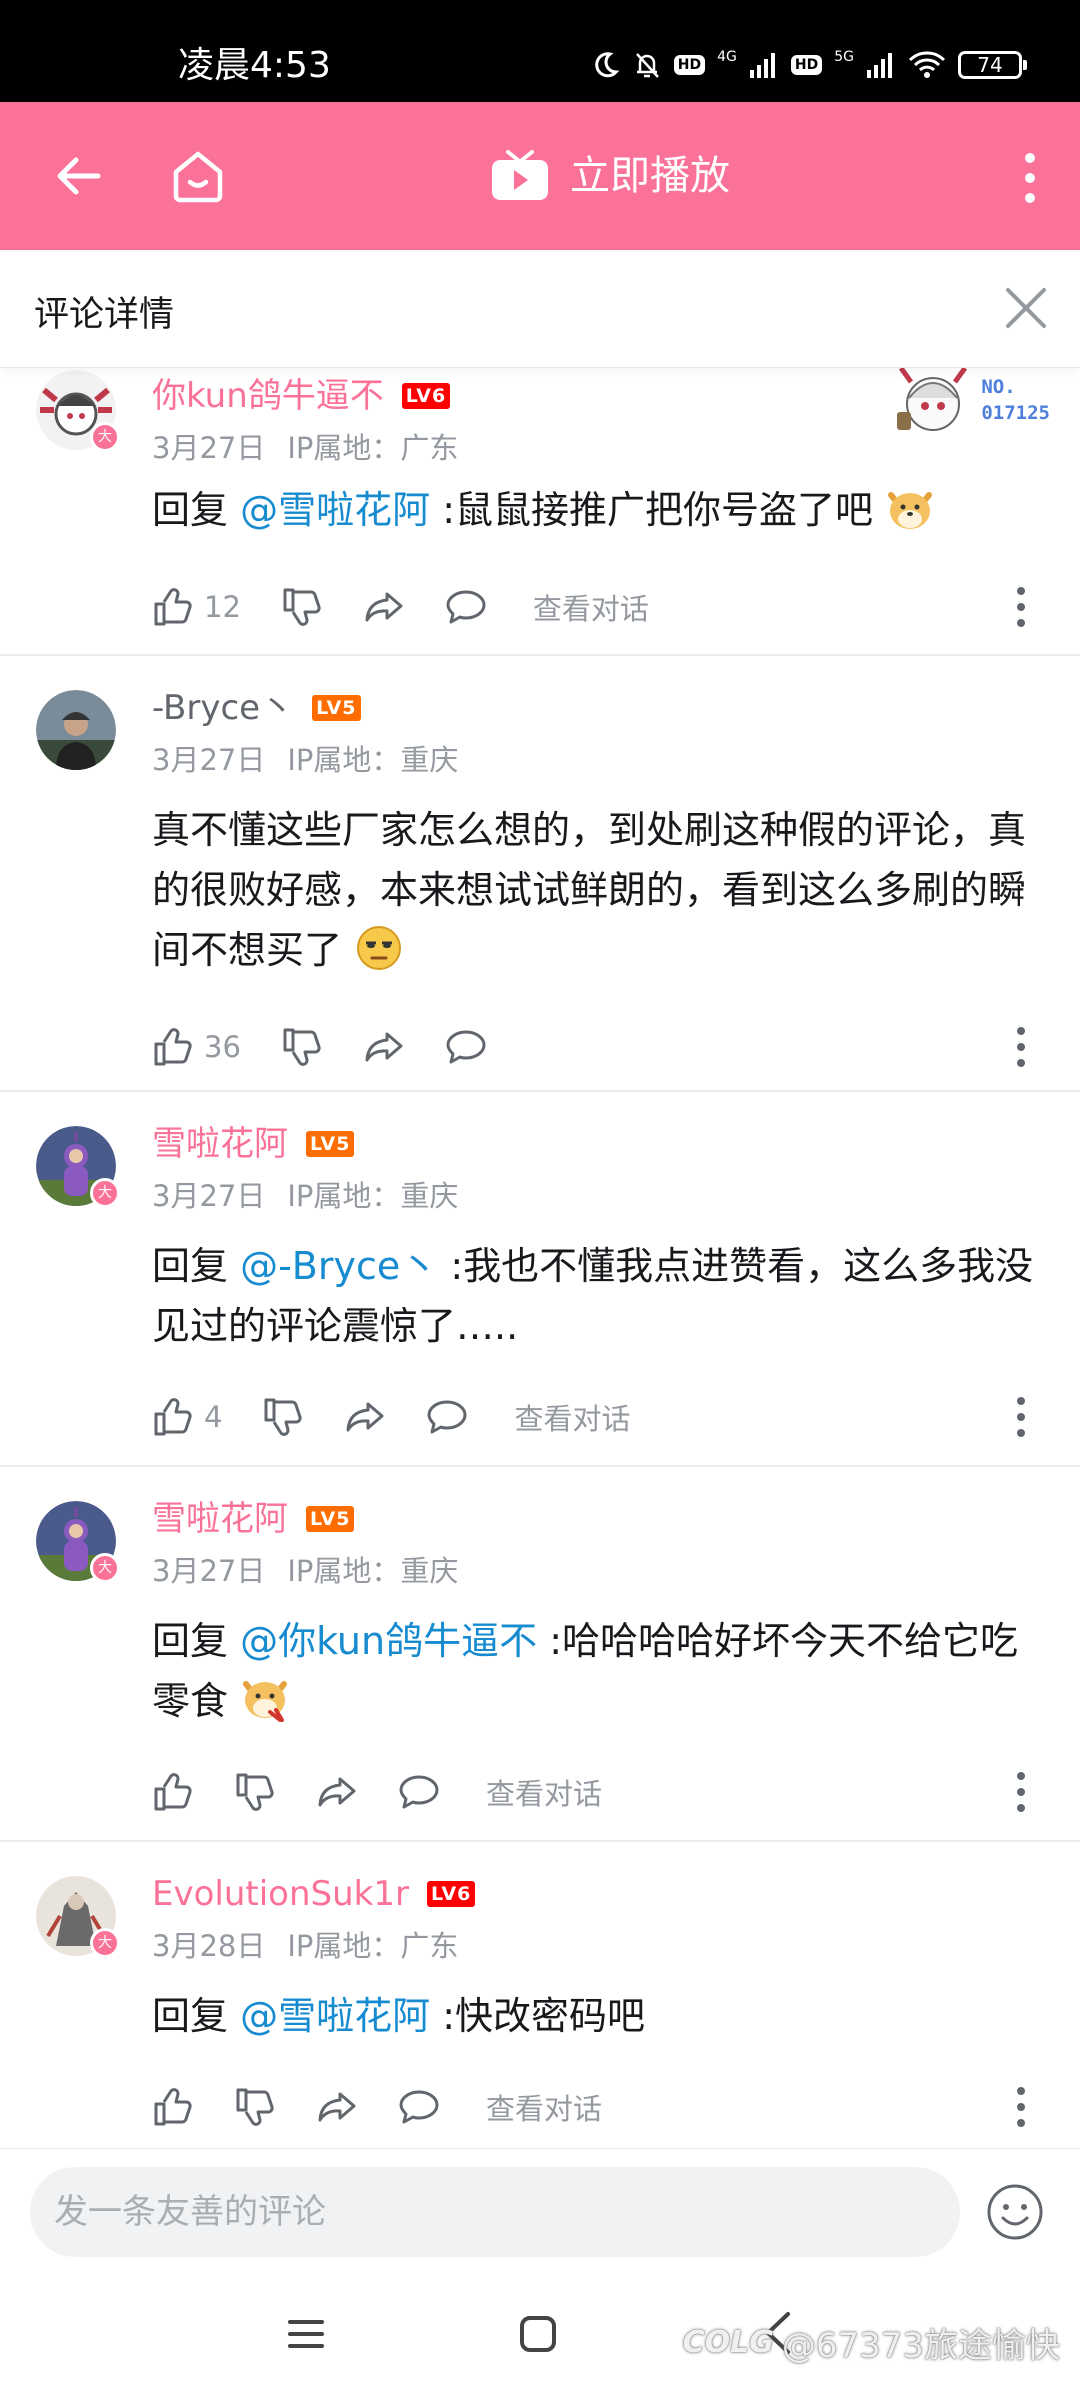 This screenshot has height=2400, width=1080. I want to click on watermark: COLG @67373旅途愉快, so click(871, 2342).